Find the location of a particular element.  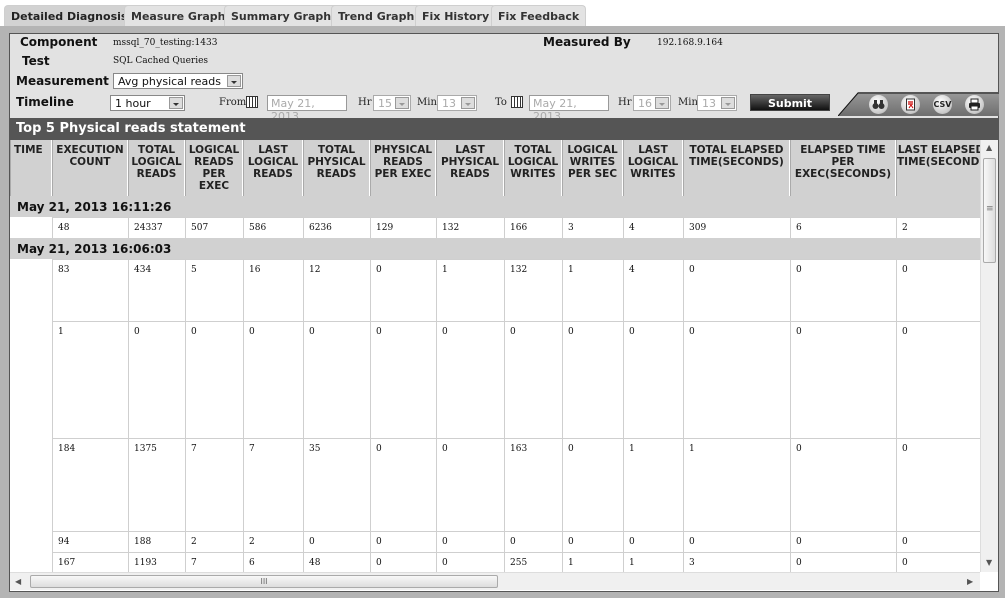

tab-fix-feedback: Fix Feedback is located at coordinates (539, 16).